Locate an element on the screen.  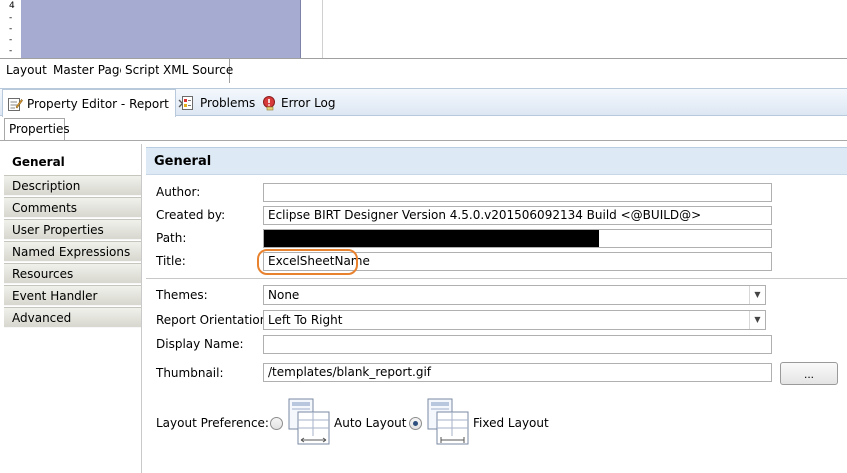
author-field is located at coordinates (517, 192).